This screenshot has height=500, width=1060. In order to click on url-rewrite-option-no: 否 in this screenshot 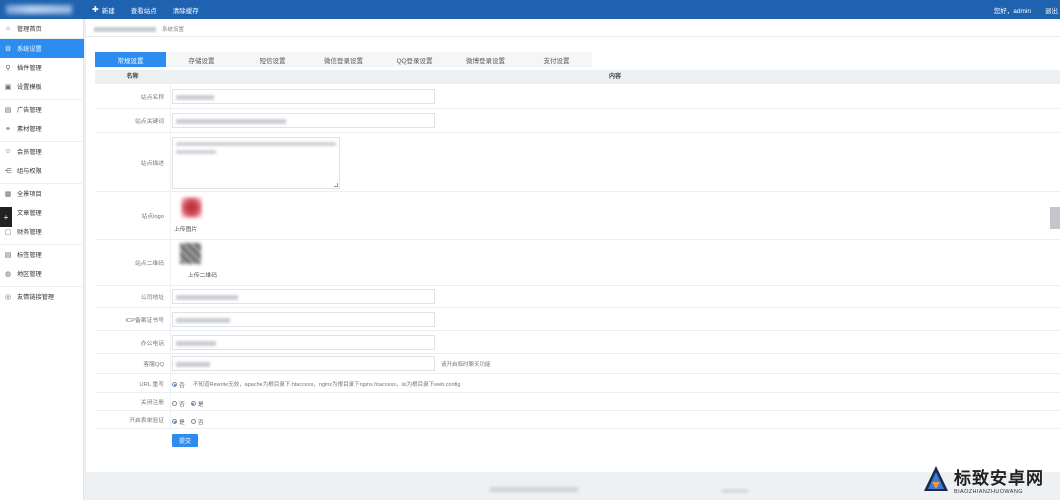, I will do `click(178, 384)`.